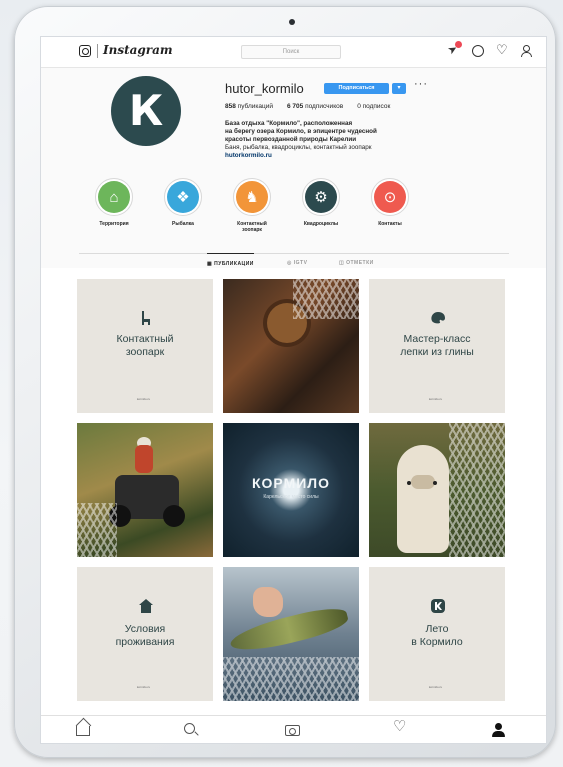 This screenshot has width=563, height=767. I want to click on post-title: в Кормило, so click(437, 642).